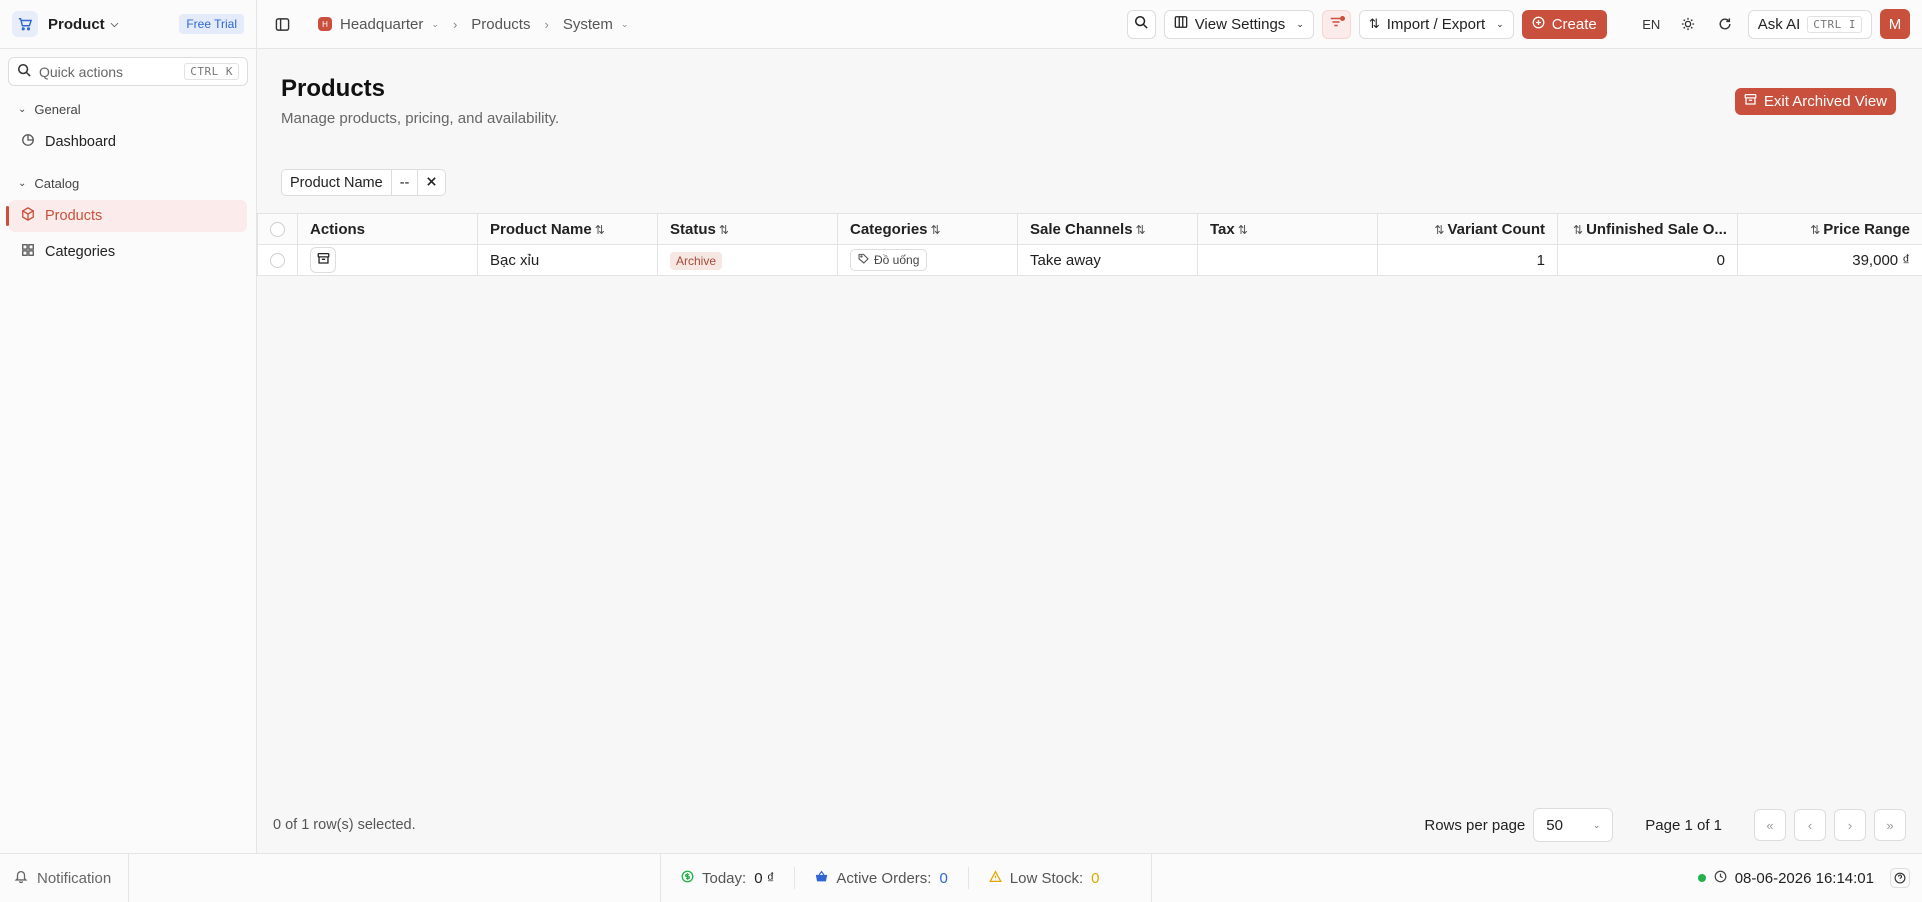  I want to click on close-icon, so click(431, 183).